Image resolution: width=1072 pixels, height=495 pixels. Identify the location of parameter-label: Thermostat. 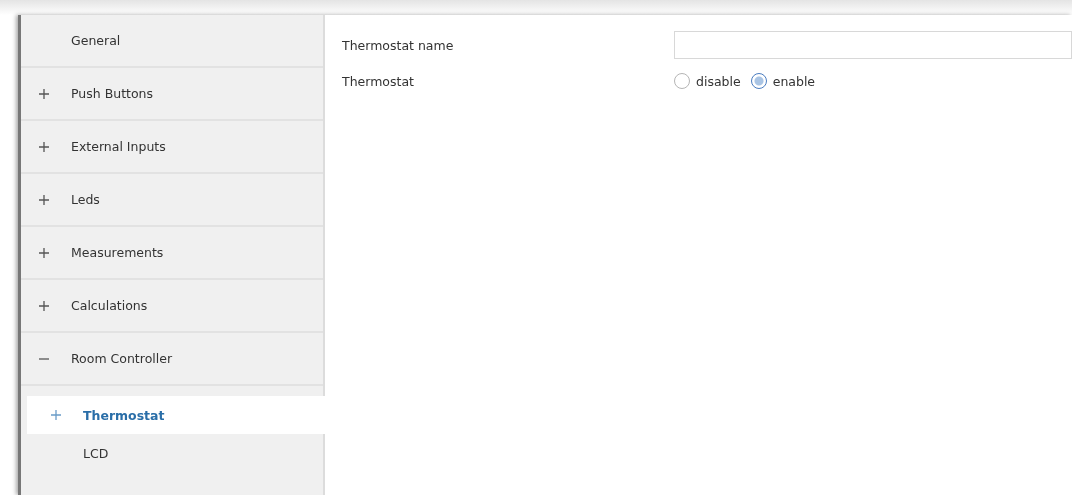
(378, 81).